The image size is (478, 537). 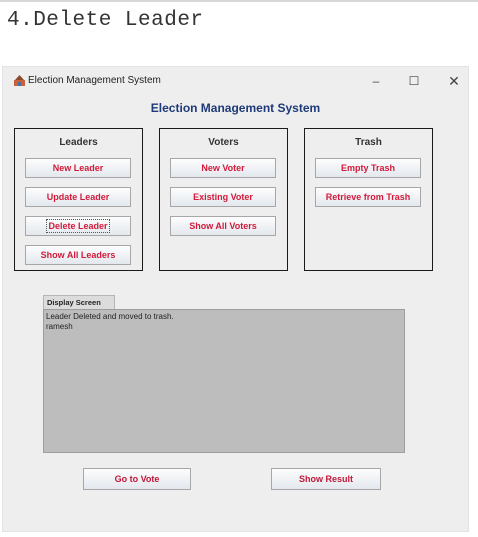 I want to click on show-result-button: Show Result, so click(x=326, y=479).